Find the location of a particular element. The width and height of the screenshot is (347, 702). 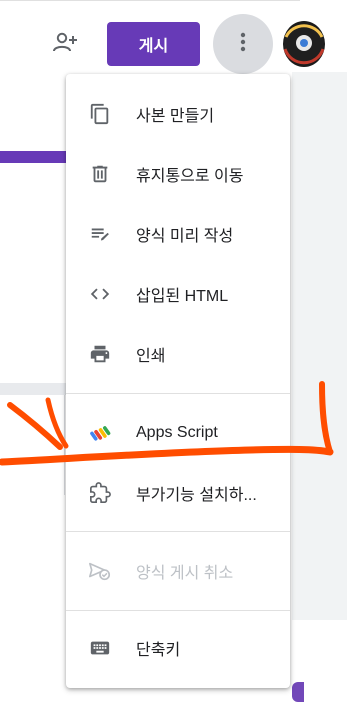

right-background-panel is located at coordinates (319, 387).